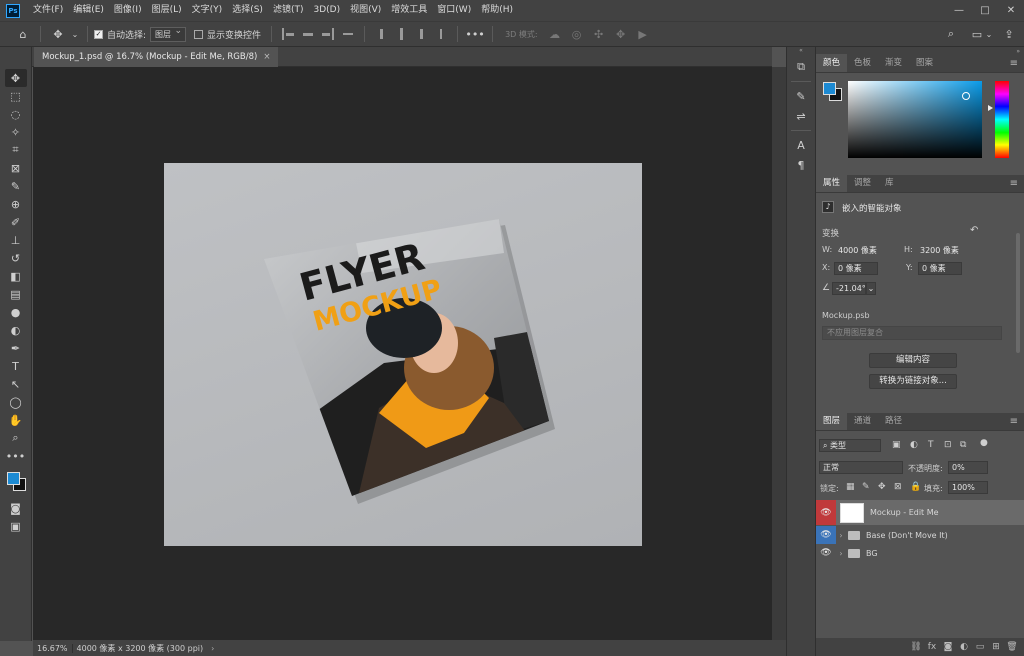 This screenshot has height=656, width=1024. I want to click on crop-tool-icon: ⌗, so click(16, 150).